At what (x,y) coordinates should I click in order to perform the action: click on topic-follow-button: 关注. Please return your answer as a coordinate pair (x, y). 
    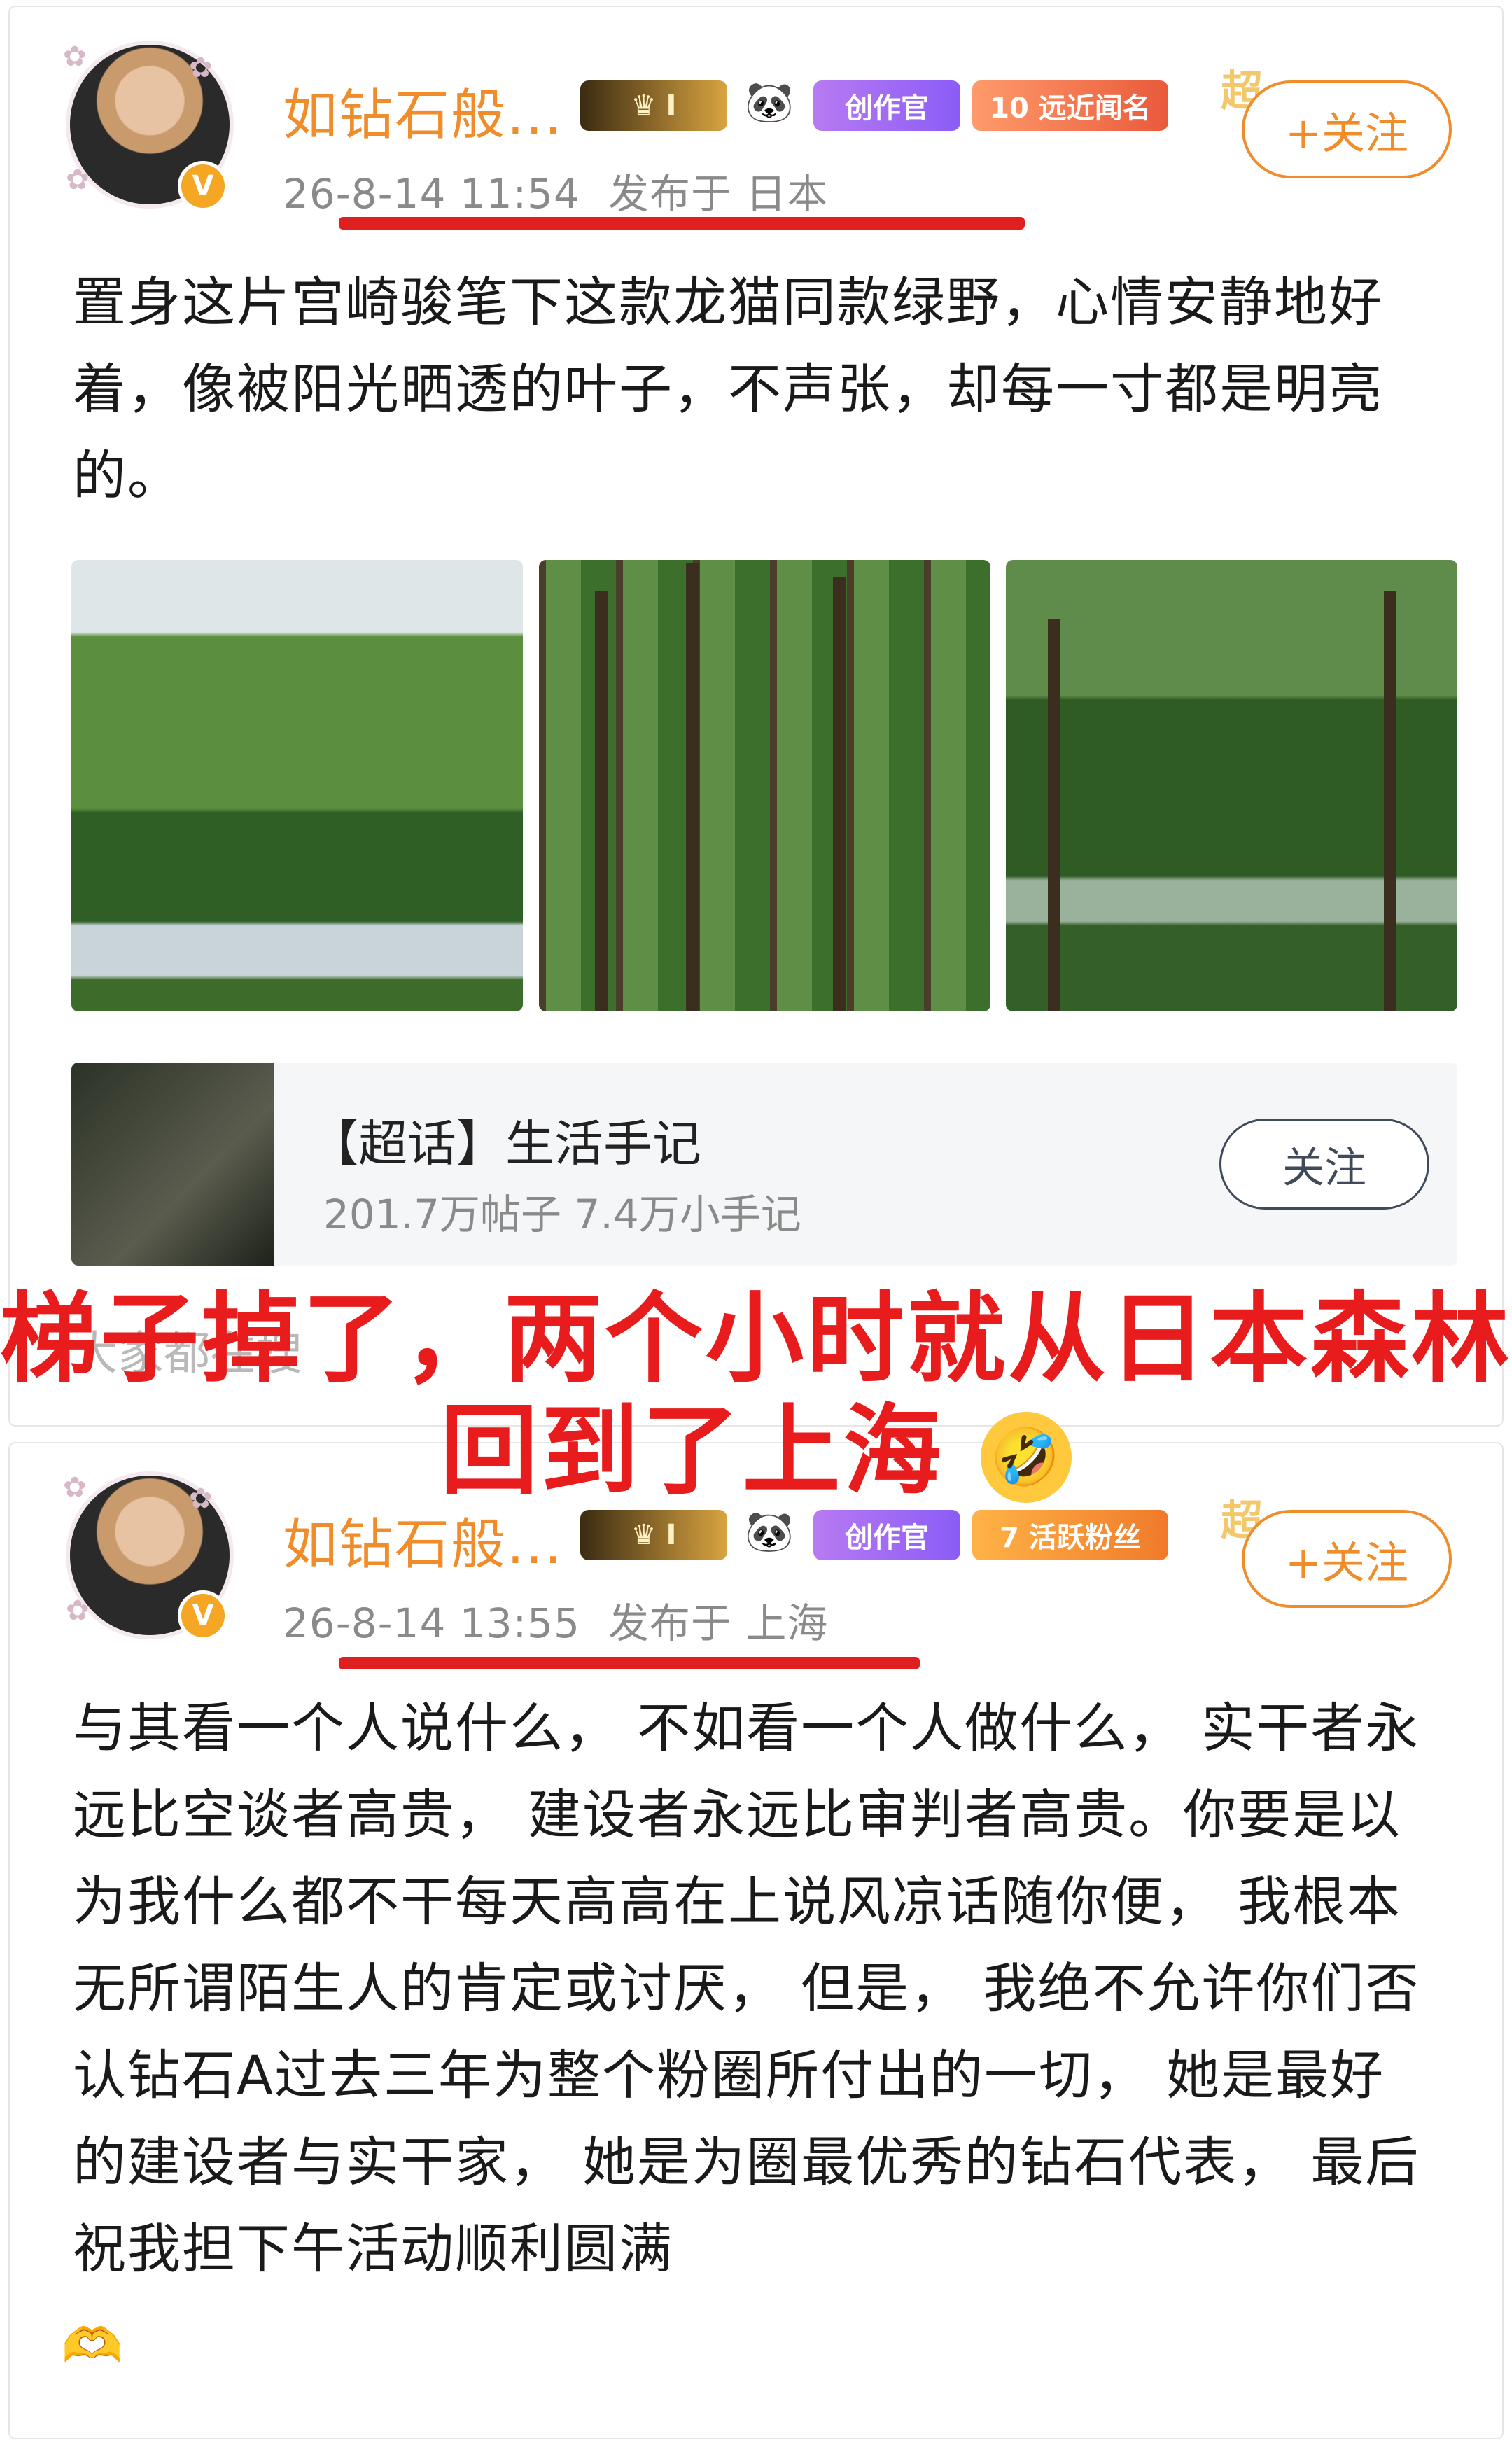
    Looking at the image, I should click on (1324, 1164).